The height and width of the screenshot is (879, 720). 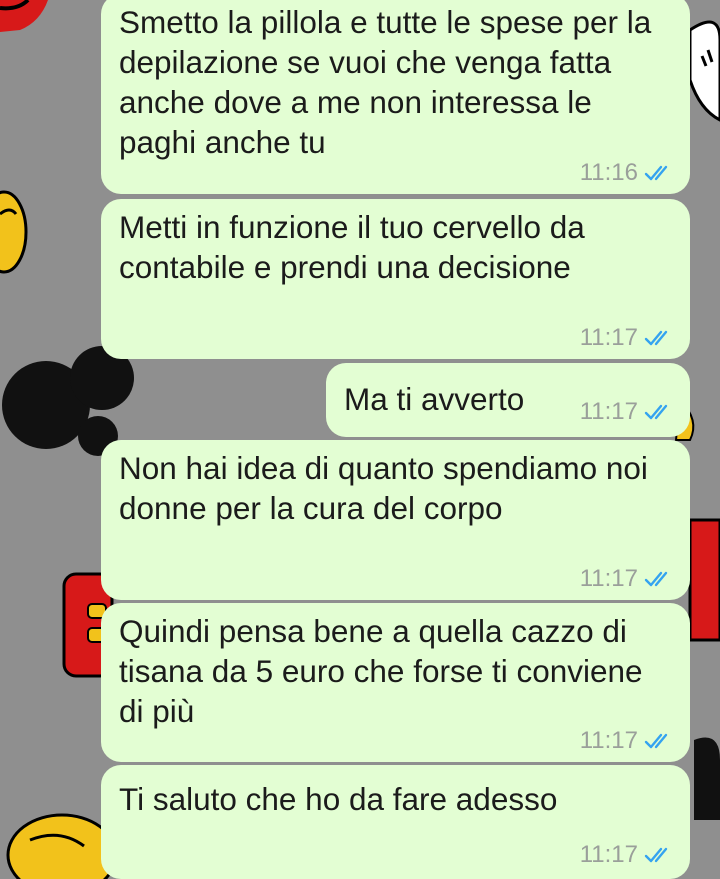 I want to click on message-timestamp: 11:16, so click(x=608, y=172).